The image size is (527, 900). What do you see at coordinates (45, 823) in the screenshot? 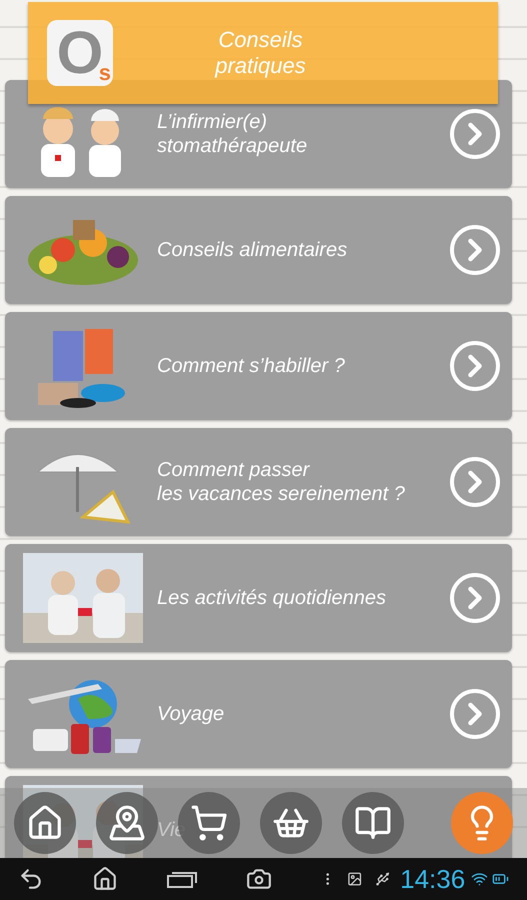
I see `home-icon` at bounding box center [45, 823].